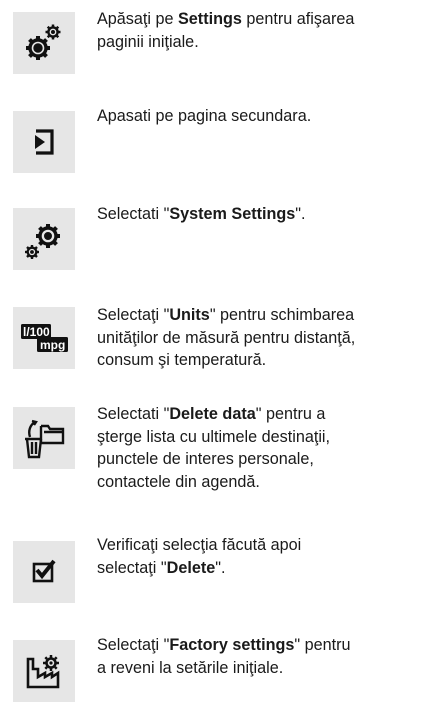  I want to click on delete-data-icon, so click(44, 438).